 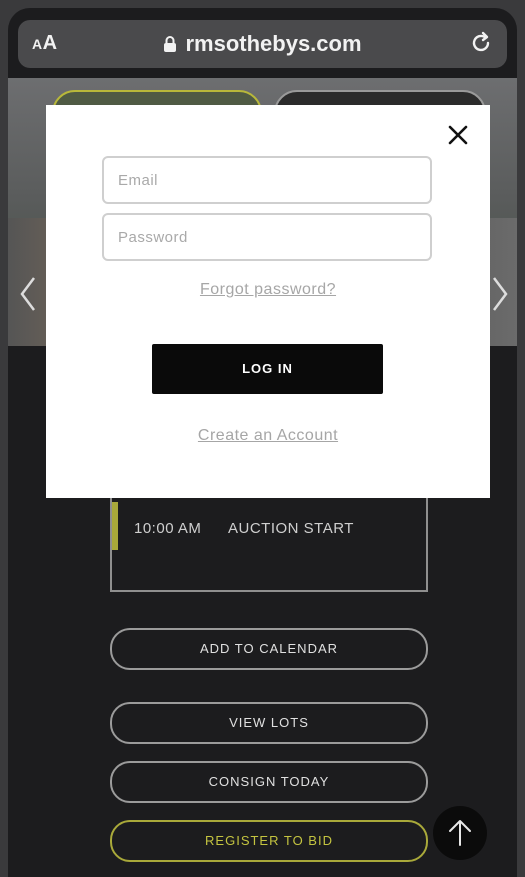 I want to click on register-to-bid-button: REGISTER TO BID, so click(x=269, y=841).